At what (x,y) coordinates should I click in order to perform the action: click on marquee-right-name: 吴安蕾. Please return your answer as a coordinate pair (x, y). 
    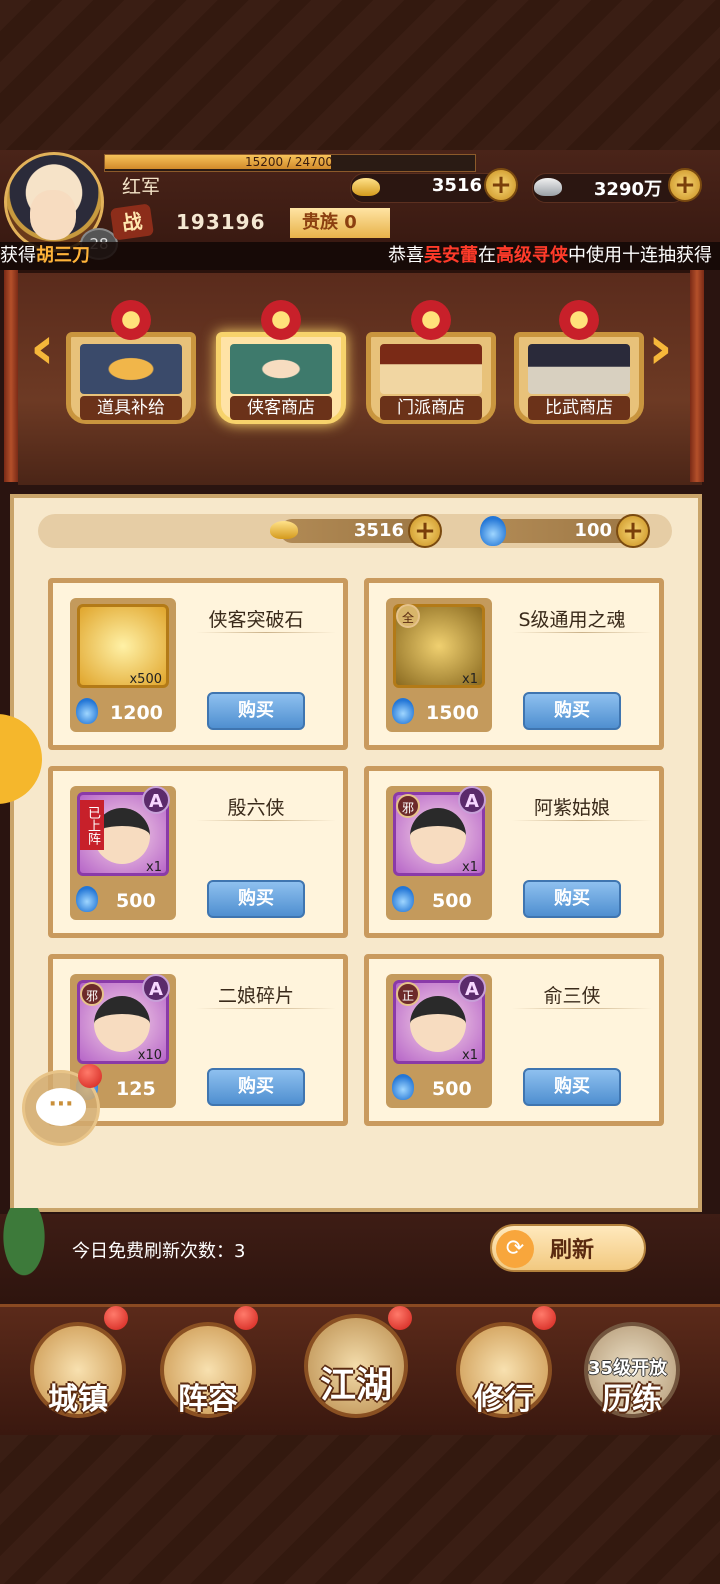
    Looking at the image, I should click on (451, 255).